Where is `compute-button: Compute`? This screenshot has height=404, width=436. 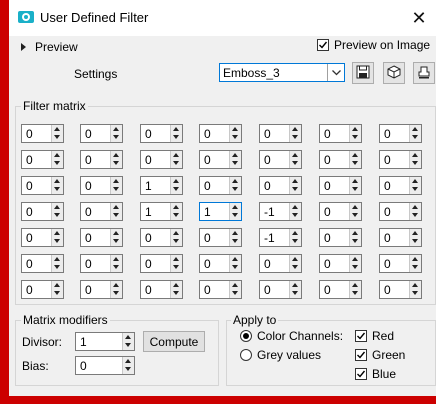 compute-button: Compute is located at coordinates (174, 341).